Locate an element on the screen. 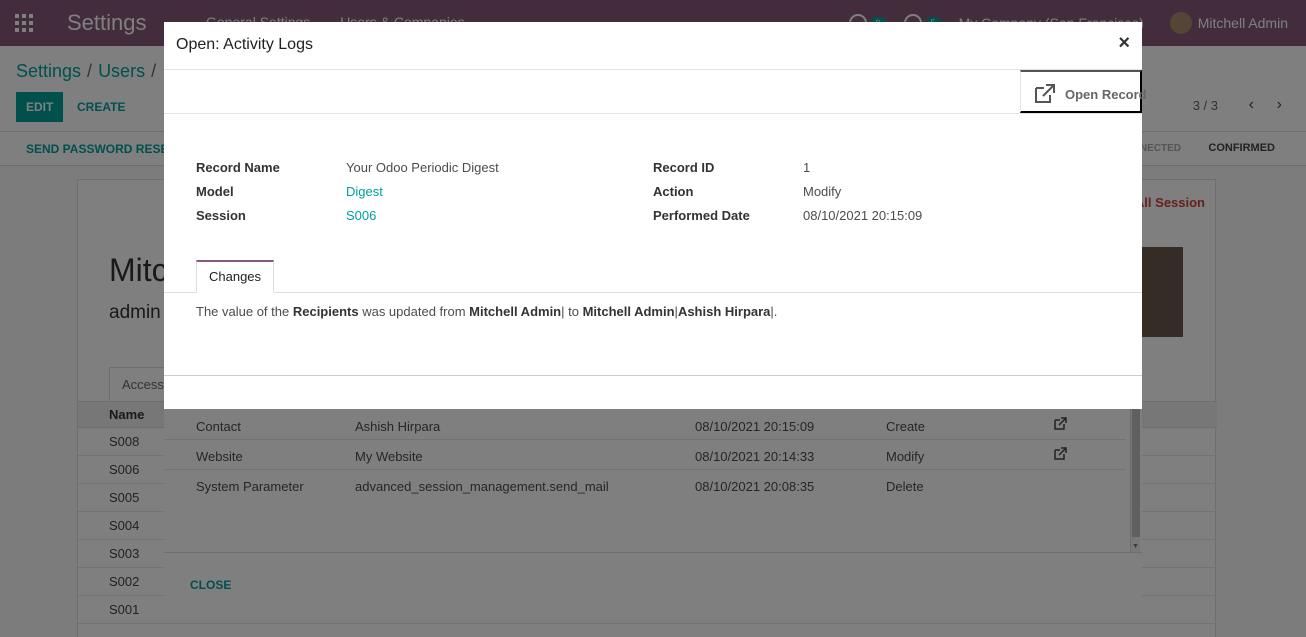 The height and width of the screenshot is (637, 1306). record-id-label: Record ID is located at coordinates (684, 167).